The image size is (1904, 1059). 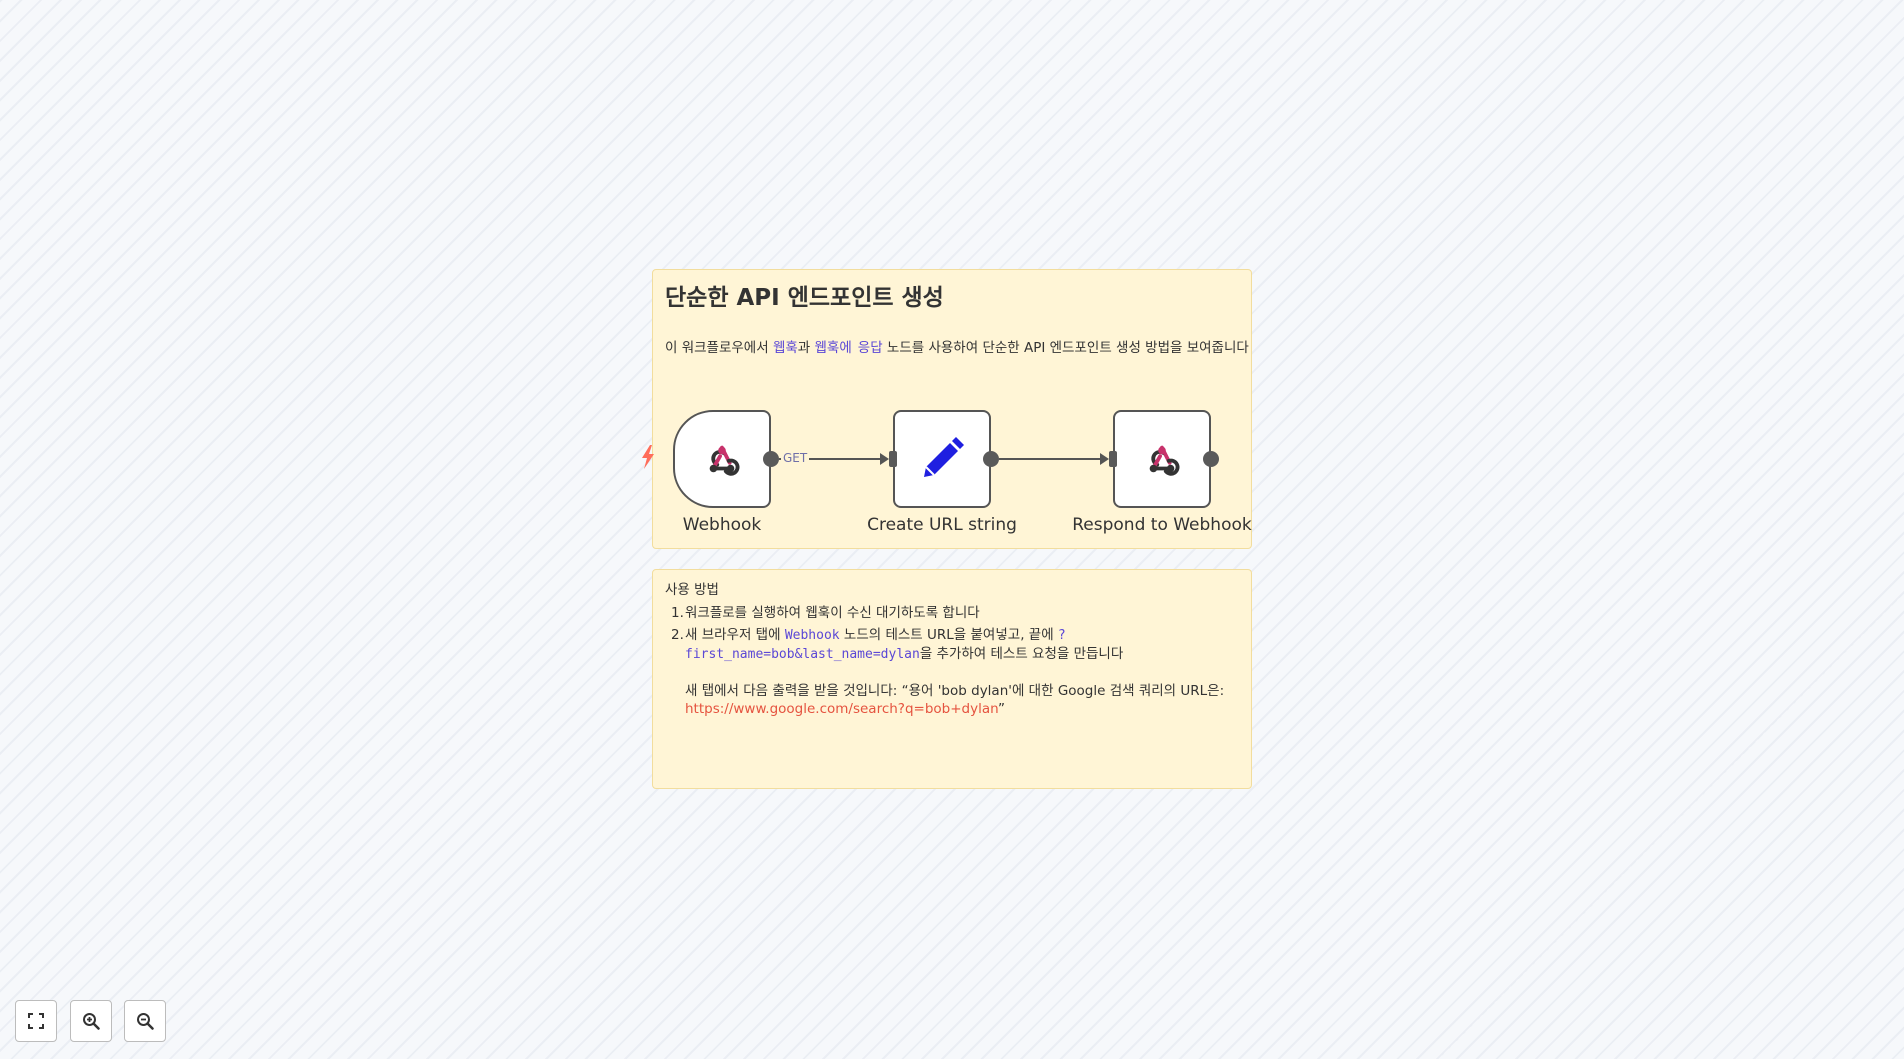 I want to click on link-respond-to-webhook: 웹훅에 응답, so click(x=849, y=348).